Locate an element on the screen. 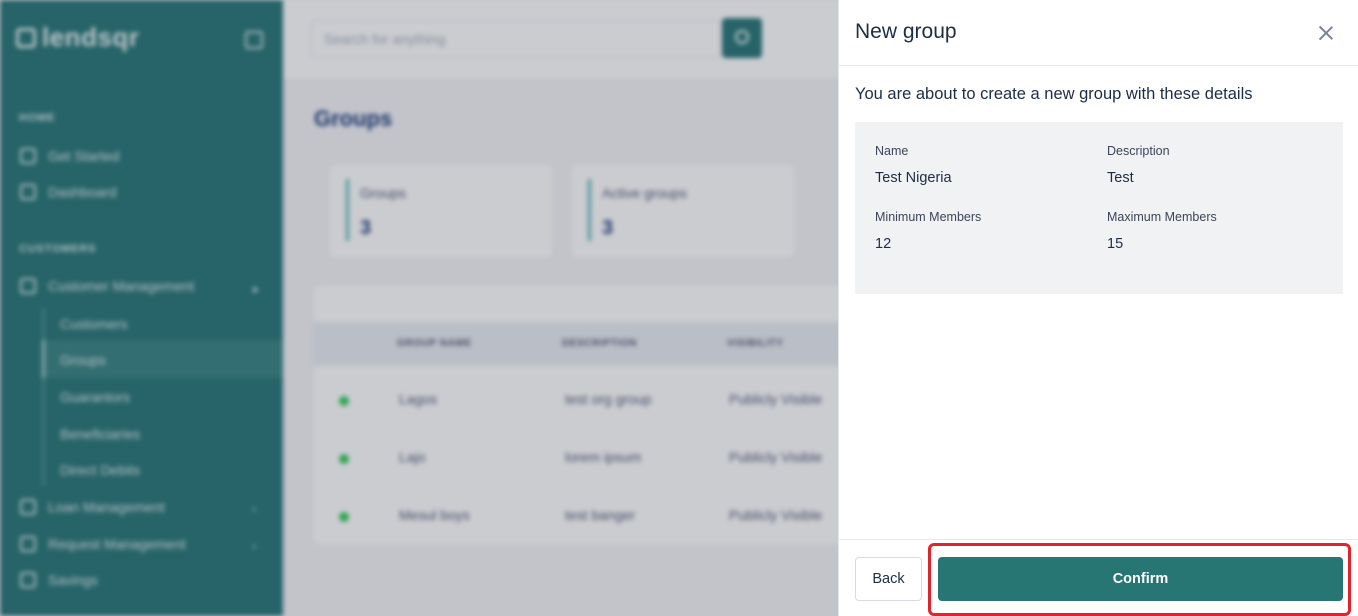 This screenshot has height=616, width=1358. name-value: Test Nigeria is located at coordinates (913, 178).